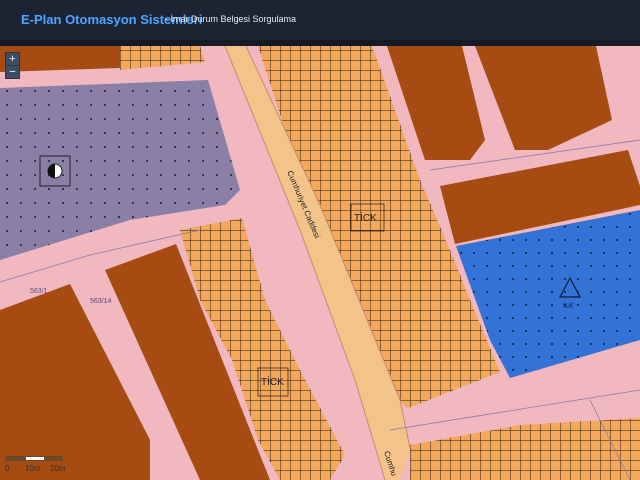 The height and width of the screenshot is (480, 640). I want to click on school-label: İLK, so click(568, 305).